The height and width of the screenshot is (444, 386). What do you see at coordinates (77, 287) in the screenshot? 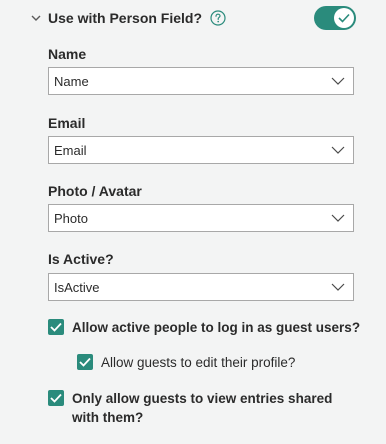
I see `is-active-select-value: IsActive` at bounding box center [77, 287].